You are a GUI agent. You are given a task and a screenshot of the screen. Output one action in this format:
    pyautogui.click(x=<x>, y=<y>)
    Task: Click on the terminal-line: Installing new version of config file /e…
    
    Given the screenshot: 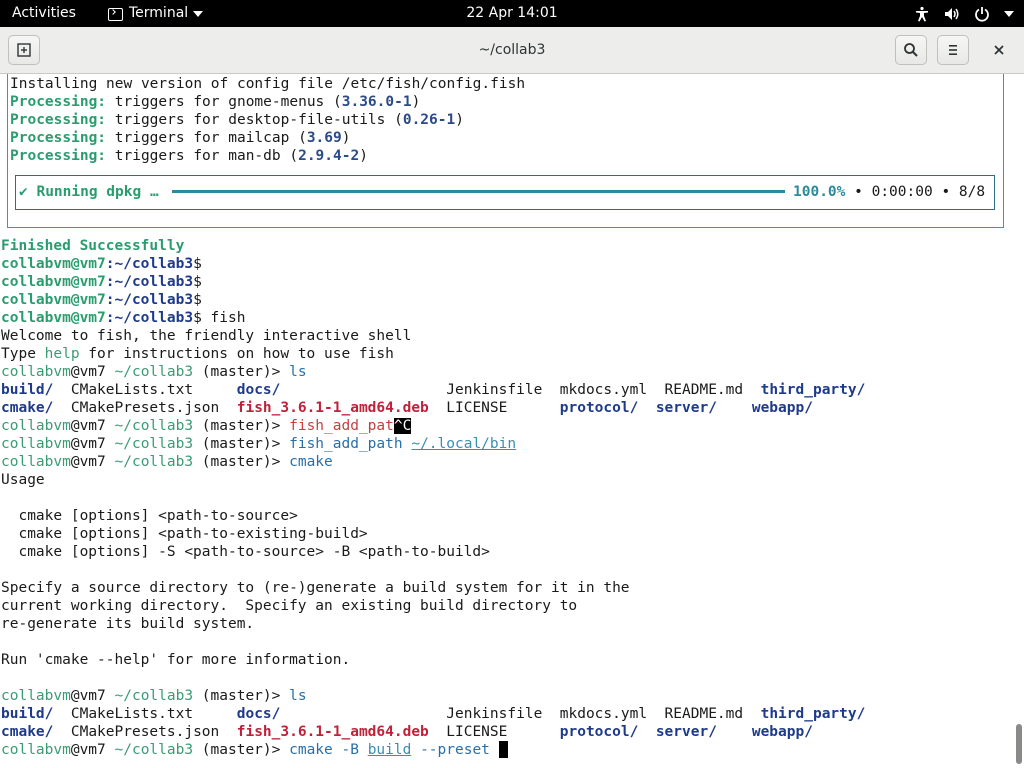 What is the action you would take?
    pyautogui.click(x=268, y=84)
    